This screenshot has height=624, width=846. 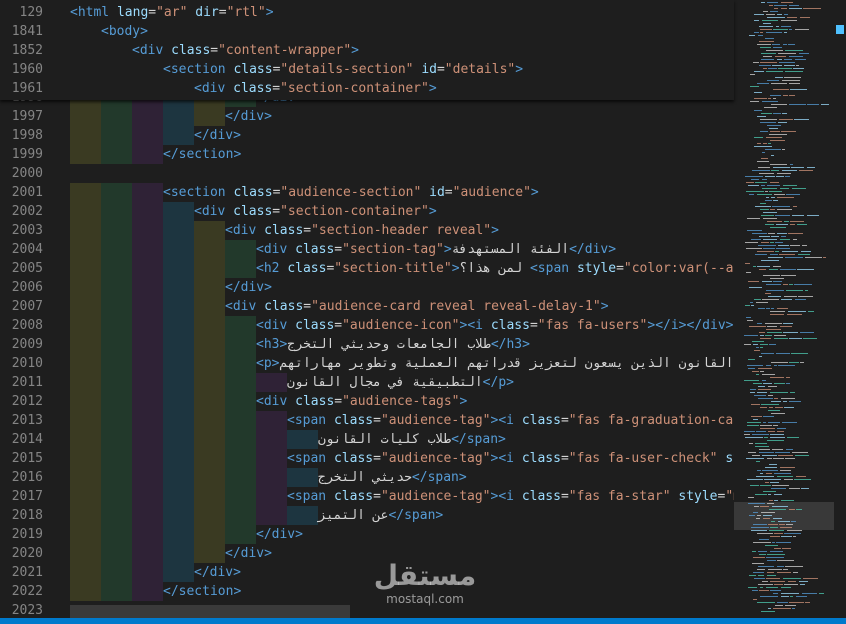 I want to click on code-line: طلاب كليات القانون</span>, so click(x=397, y=439).